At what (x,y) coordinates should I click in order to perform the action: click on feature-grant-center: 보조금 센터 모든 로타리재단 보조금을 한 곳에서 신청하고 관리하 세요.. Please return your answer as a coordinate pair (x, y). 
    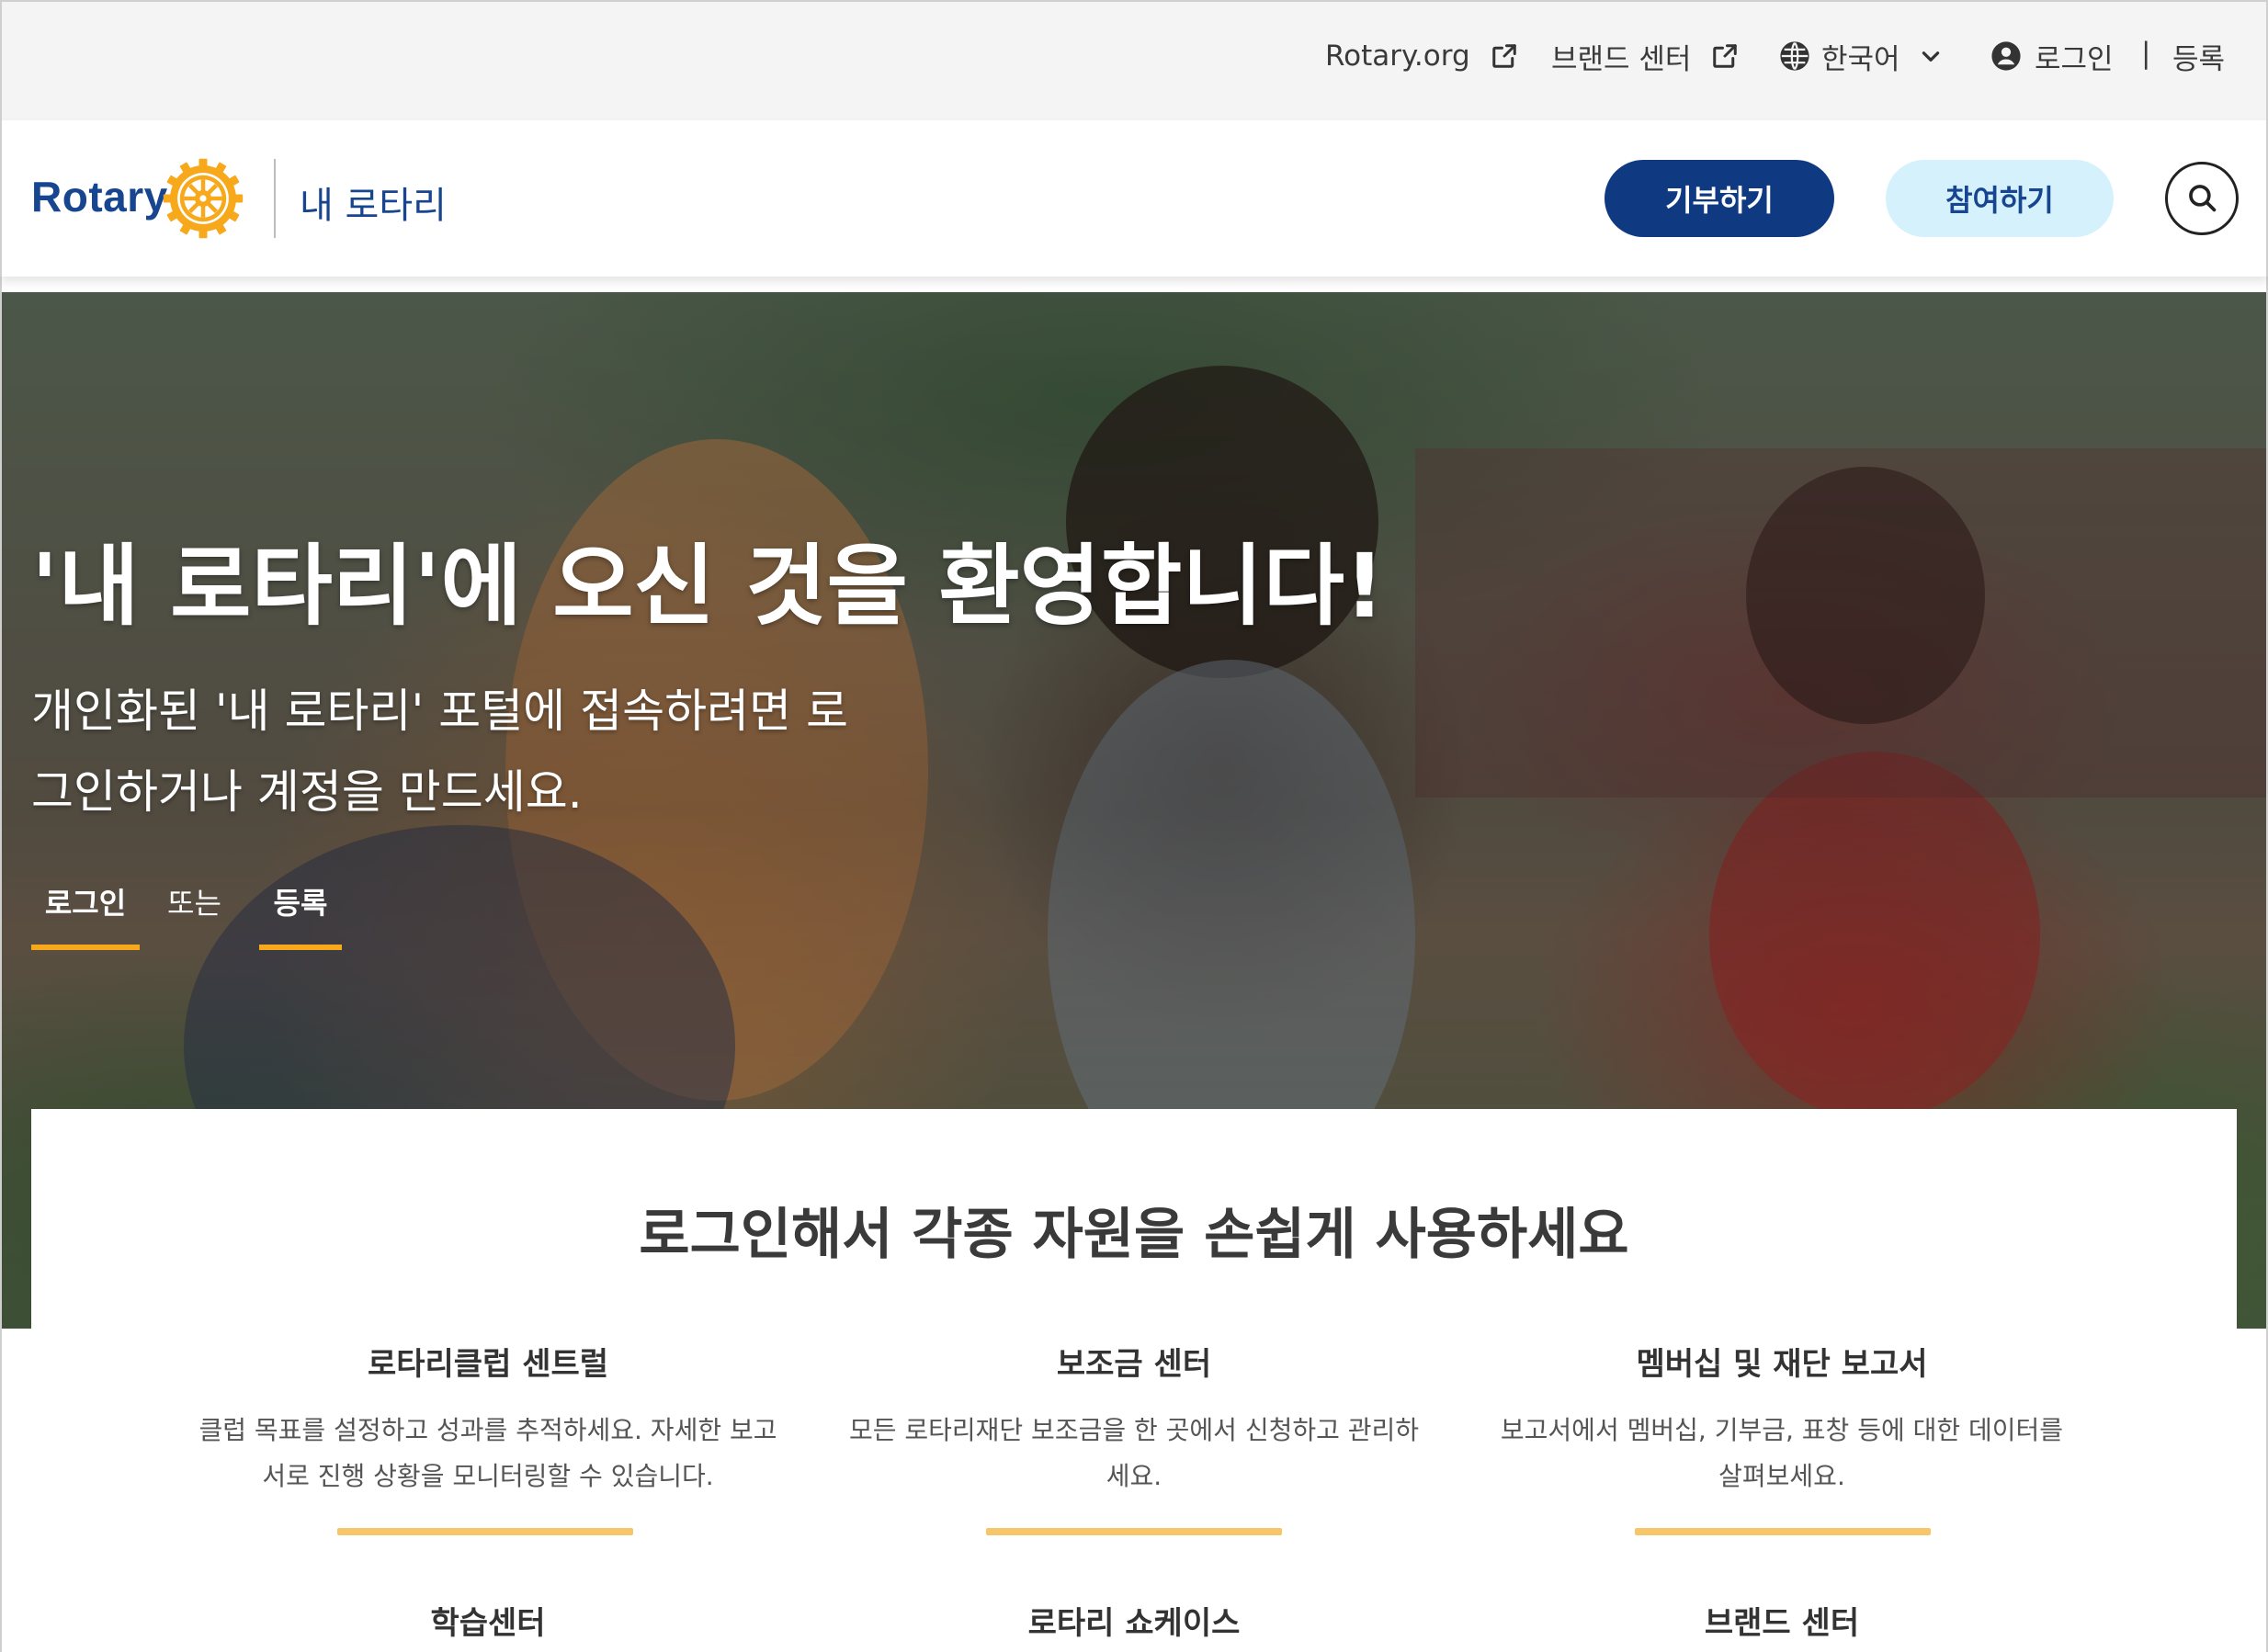
    Looking at the image, I should click on (1134, 1419).